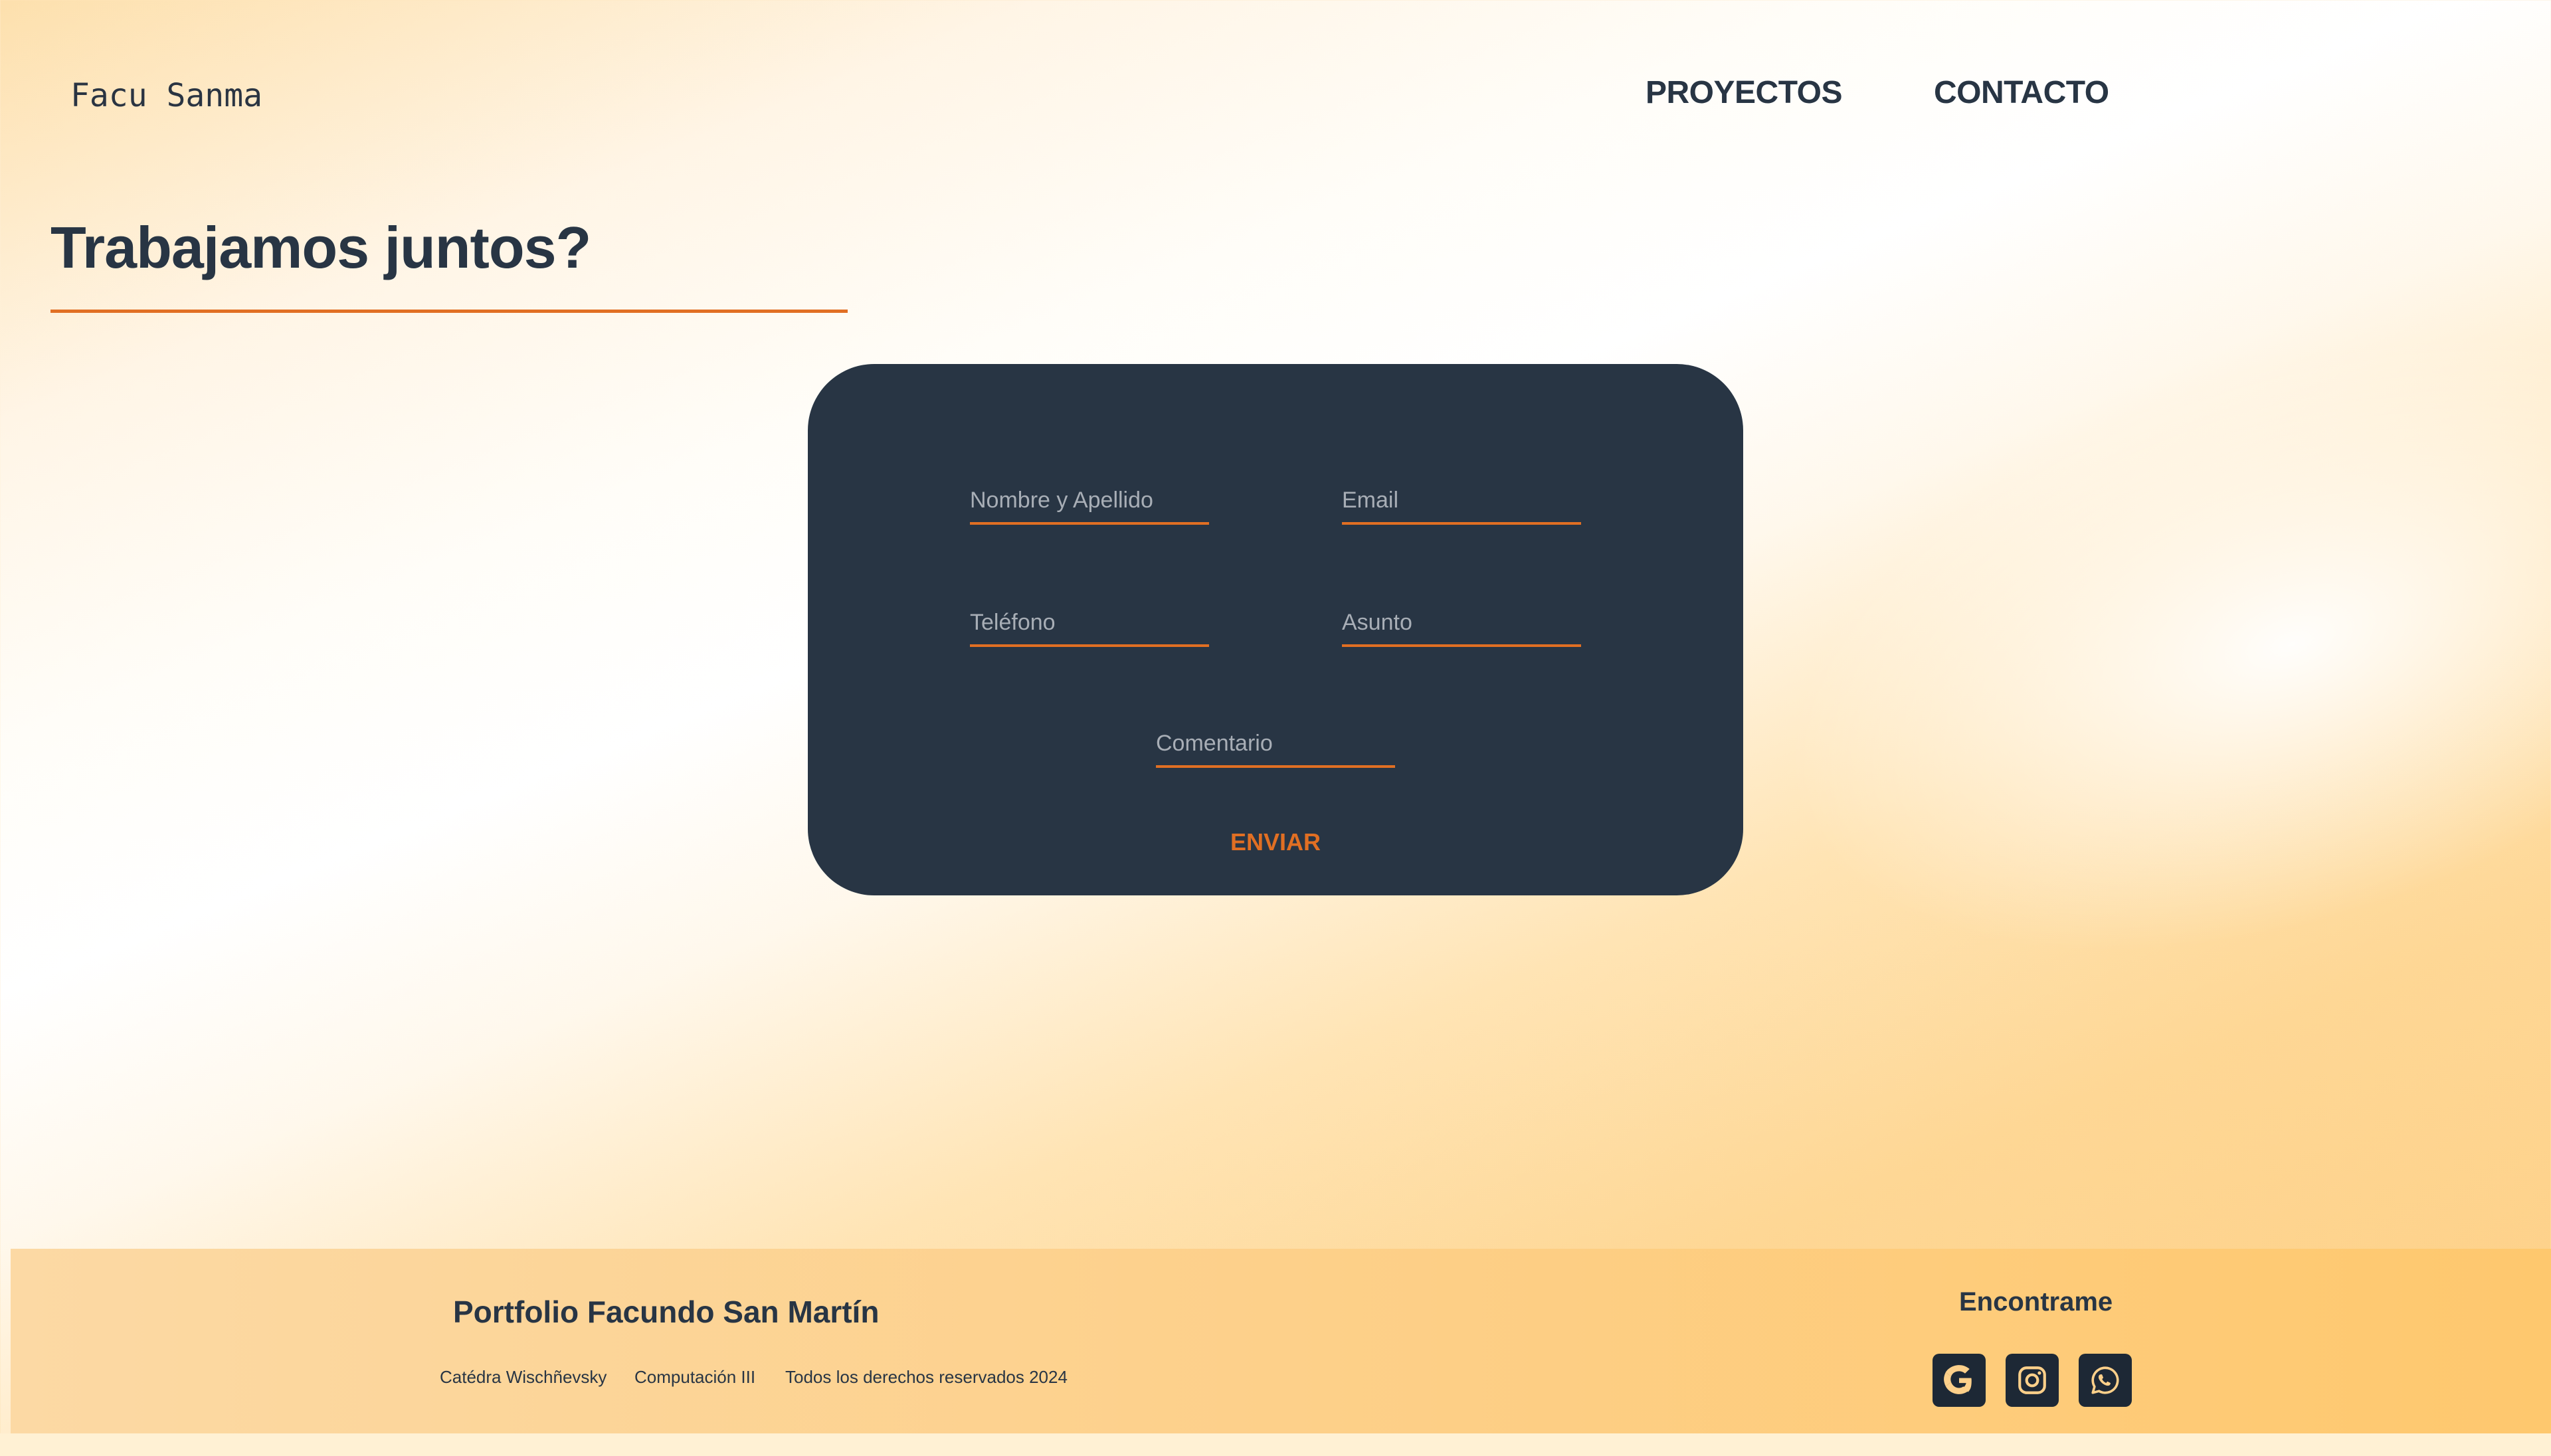  Describe the element at coordinates (926, 1377) in the screenshot. I see `footer-meta-rights: Todos los derechos reservados 2024` at that location.